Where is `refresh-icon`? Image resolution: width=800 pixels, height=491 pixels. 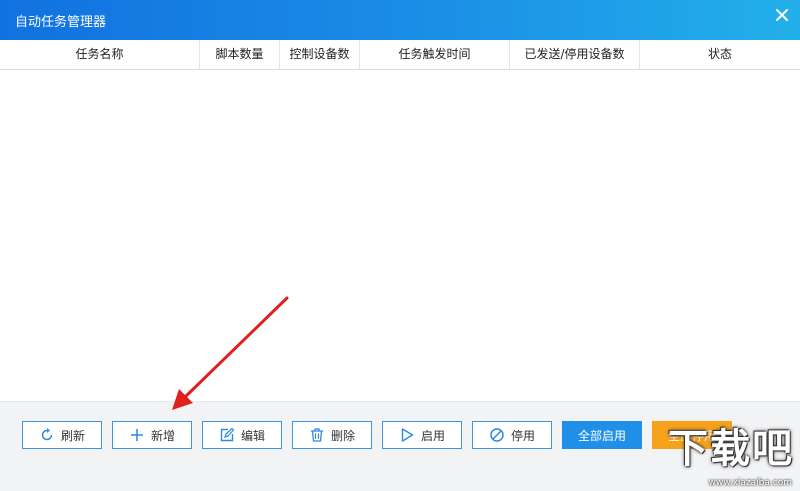 refresh-icon is located at coordinates (47, 435).